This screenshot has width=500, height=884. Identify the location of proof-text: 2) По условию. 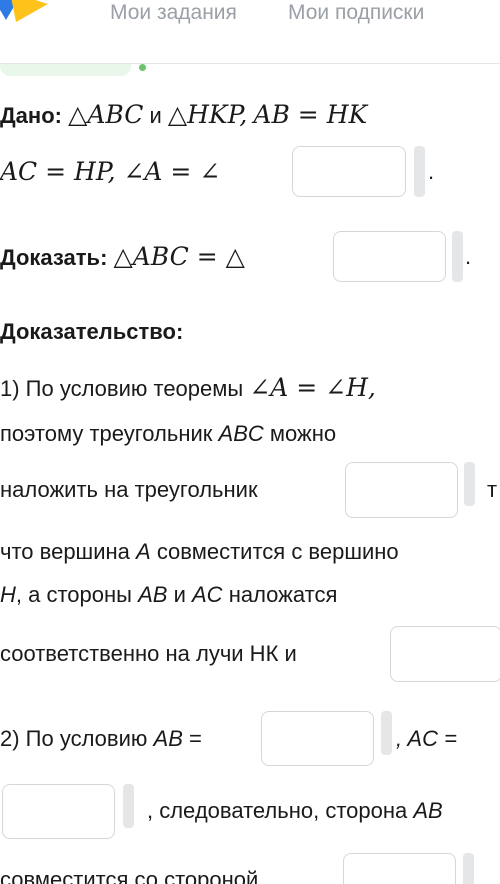
(74, 738).